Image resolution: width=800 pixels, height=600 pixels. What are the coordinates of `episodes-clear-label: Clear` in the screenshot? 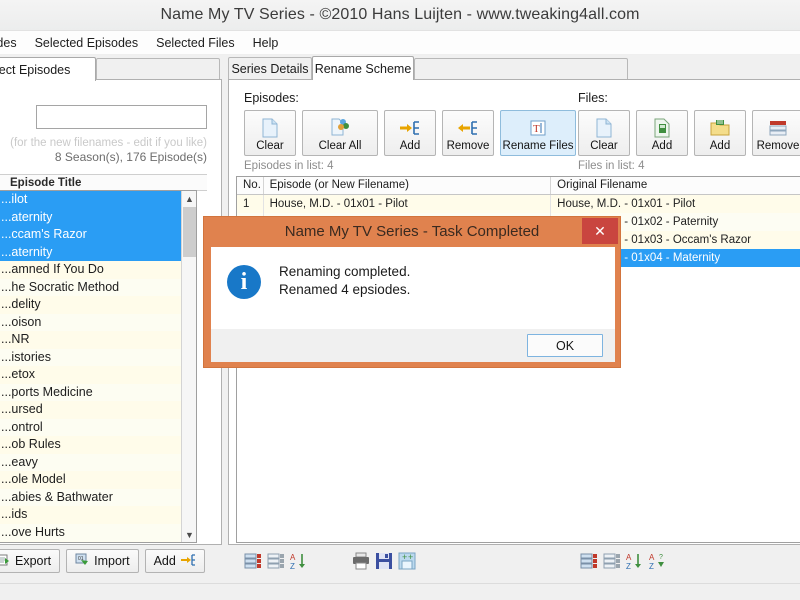 It's located at (270, 146).